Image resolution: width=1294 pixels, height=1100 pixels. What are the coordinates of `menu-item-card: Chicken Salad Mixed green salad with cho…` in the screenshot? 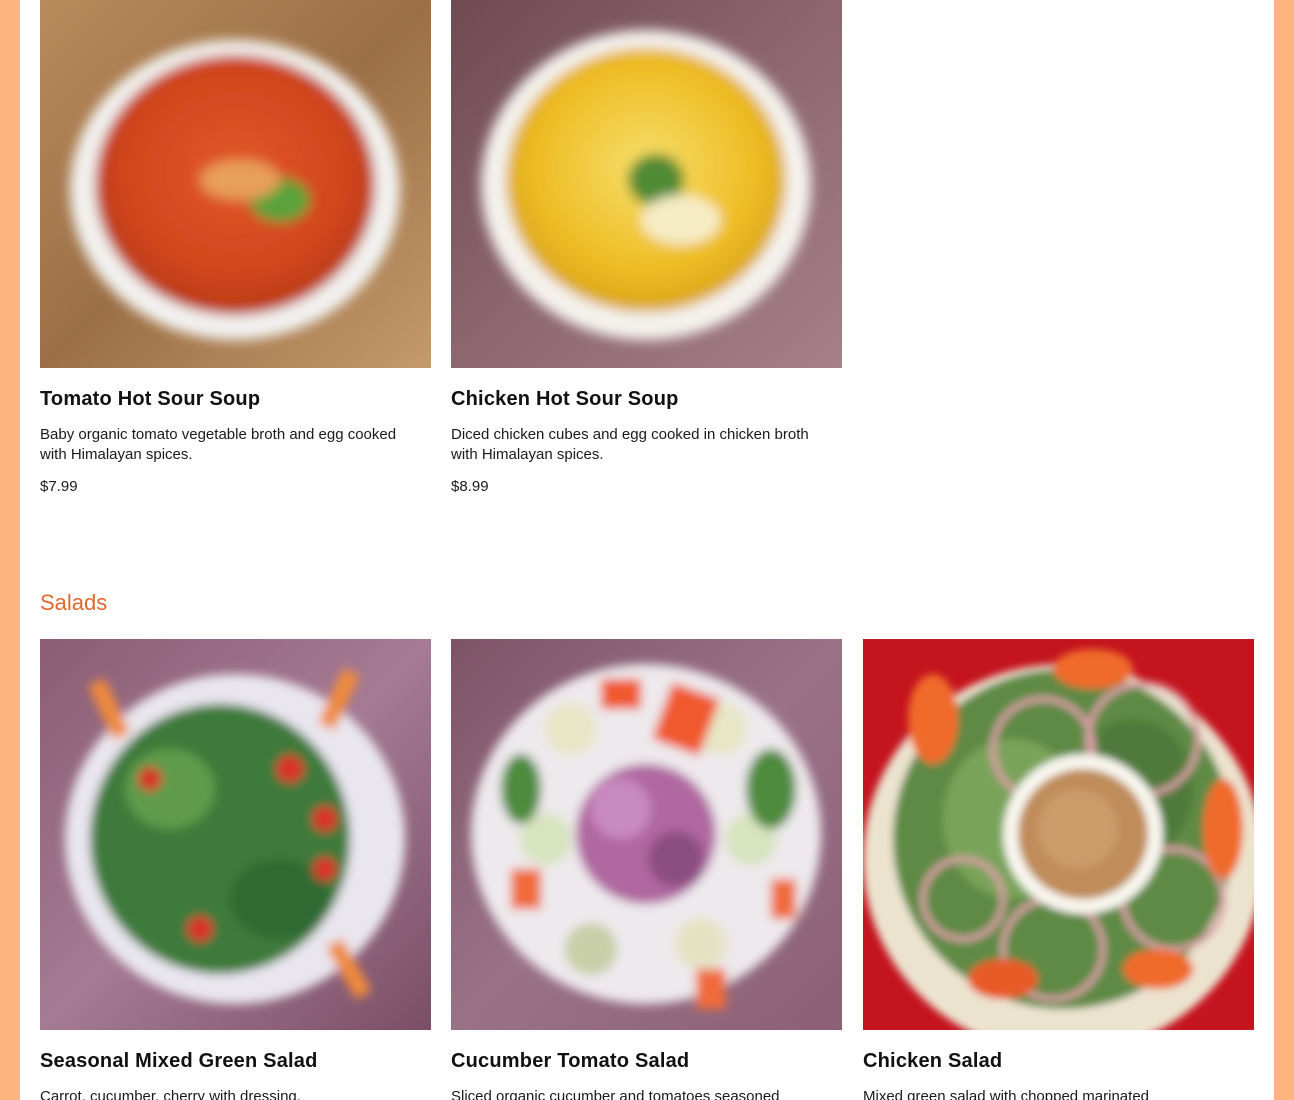 It's located at (1058, 869).